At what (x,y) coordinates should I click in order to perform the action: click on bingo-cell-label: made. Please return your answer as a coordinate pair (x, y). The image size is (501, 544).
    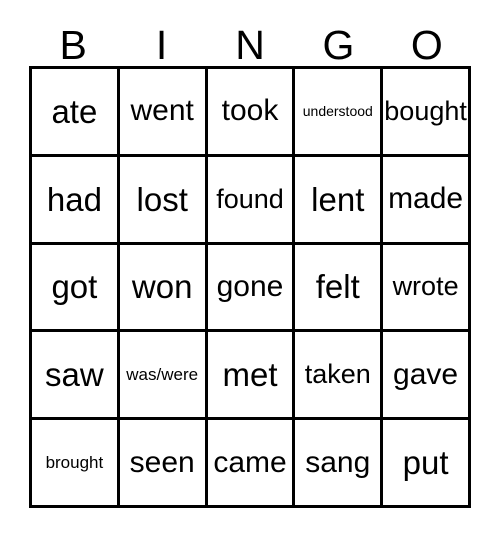
    Looking at the image, I should click on (426, 199).